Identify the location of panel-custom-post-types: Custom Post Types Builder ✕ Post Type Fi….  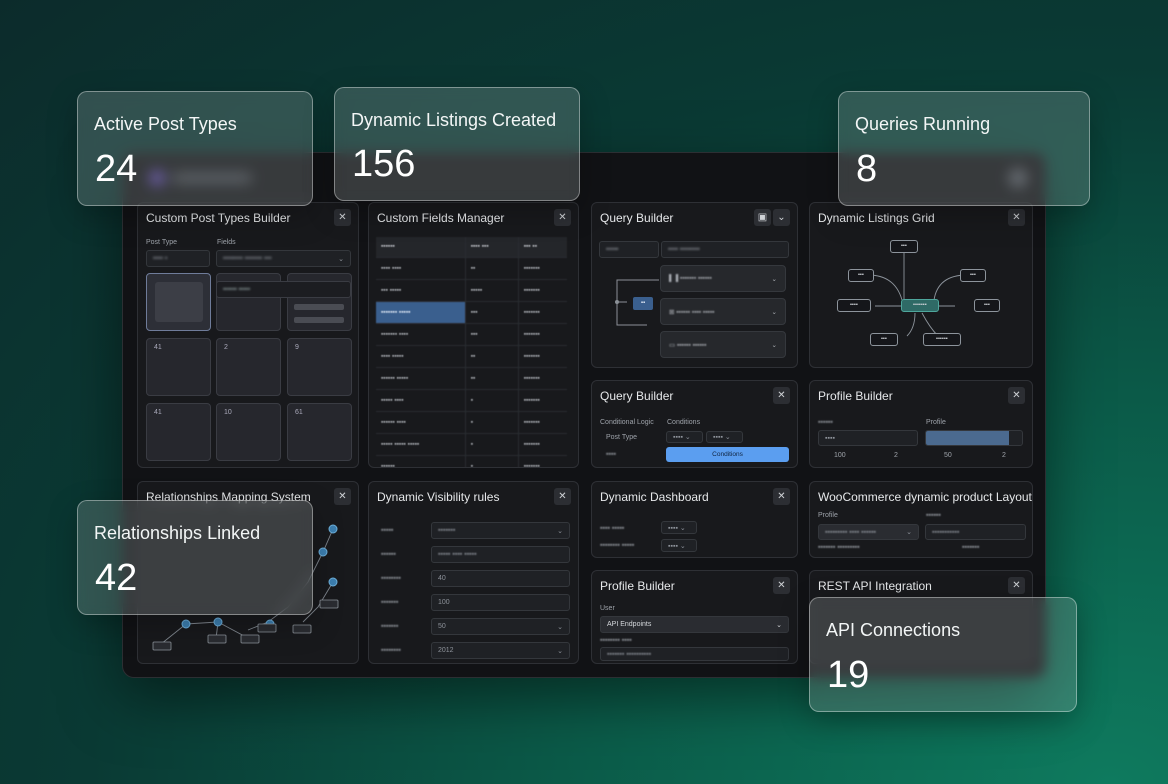
(248, 335).